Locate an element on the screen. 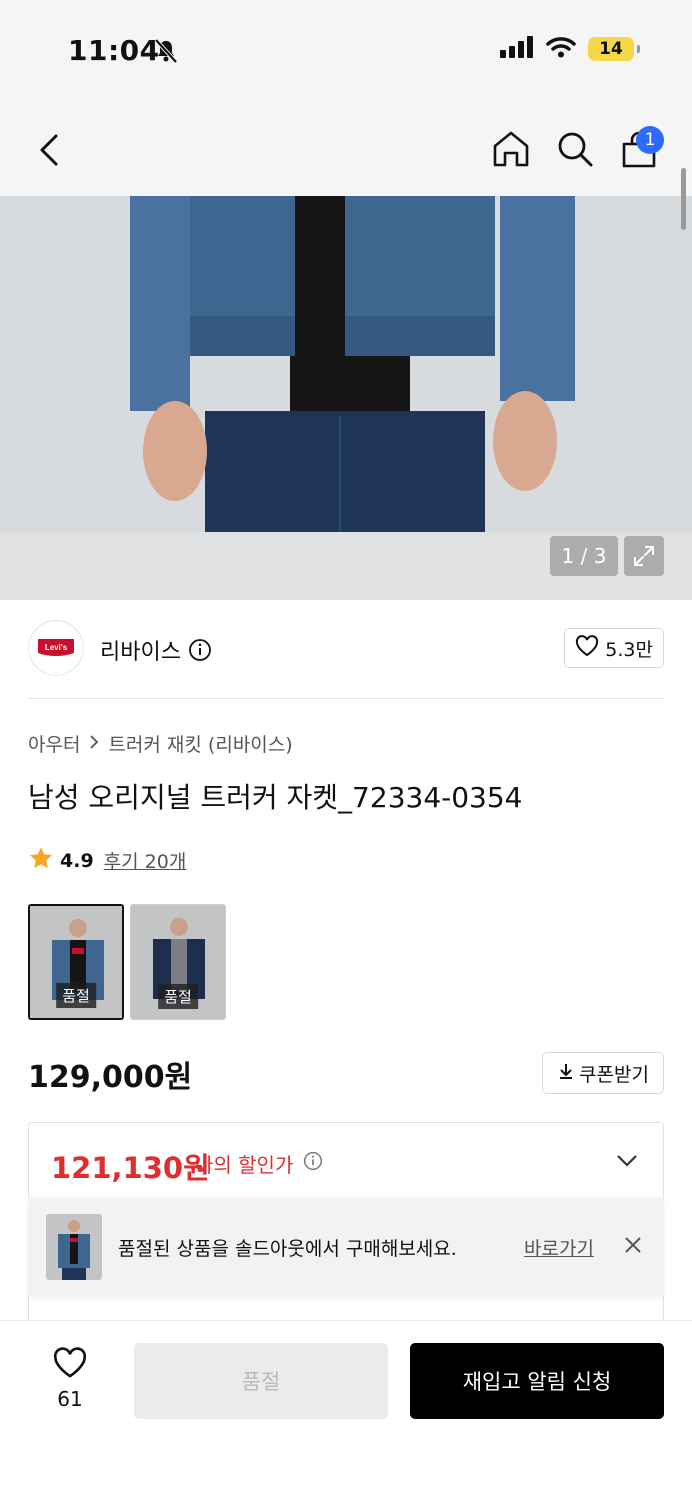 The image size is (692, 1500). brand-row: Levi's 리바이스 5.3만 is located at coordinates (346, 649).